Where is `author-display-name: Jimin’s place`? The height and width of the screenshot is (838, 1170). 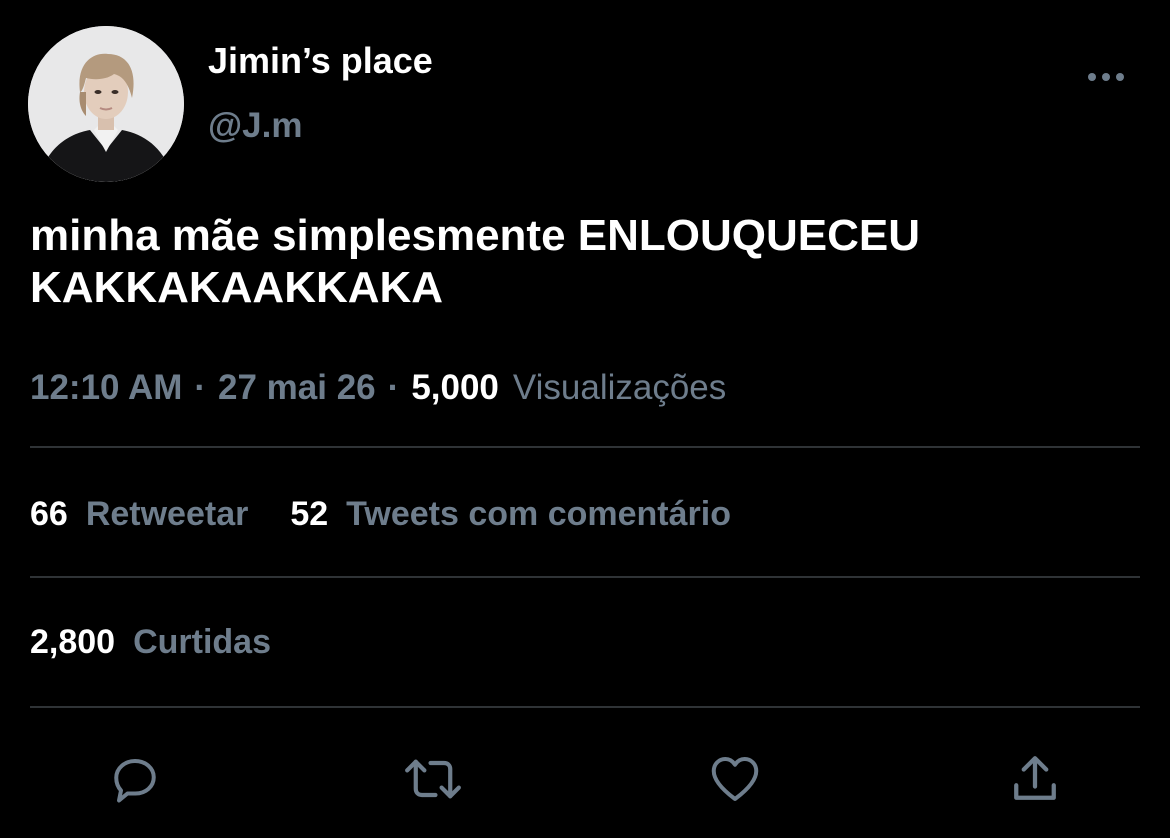 author-display-name: Jimin’s place is located at coordinates (320, 61).